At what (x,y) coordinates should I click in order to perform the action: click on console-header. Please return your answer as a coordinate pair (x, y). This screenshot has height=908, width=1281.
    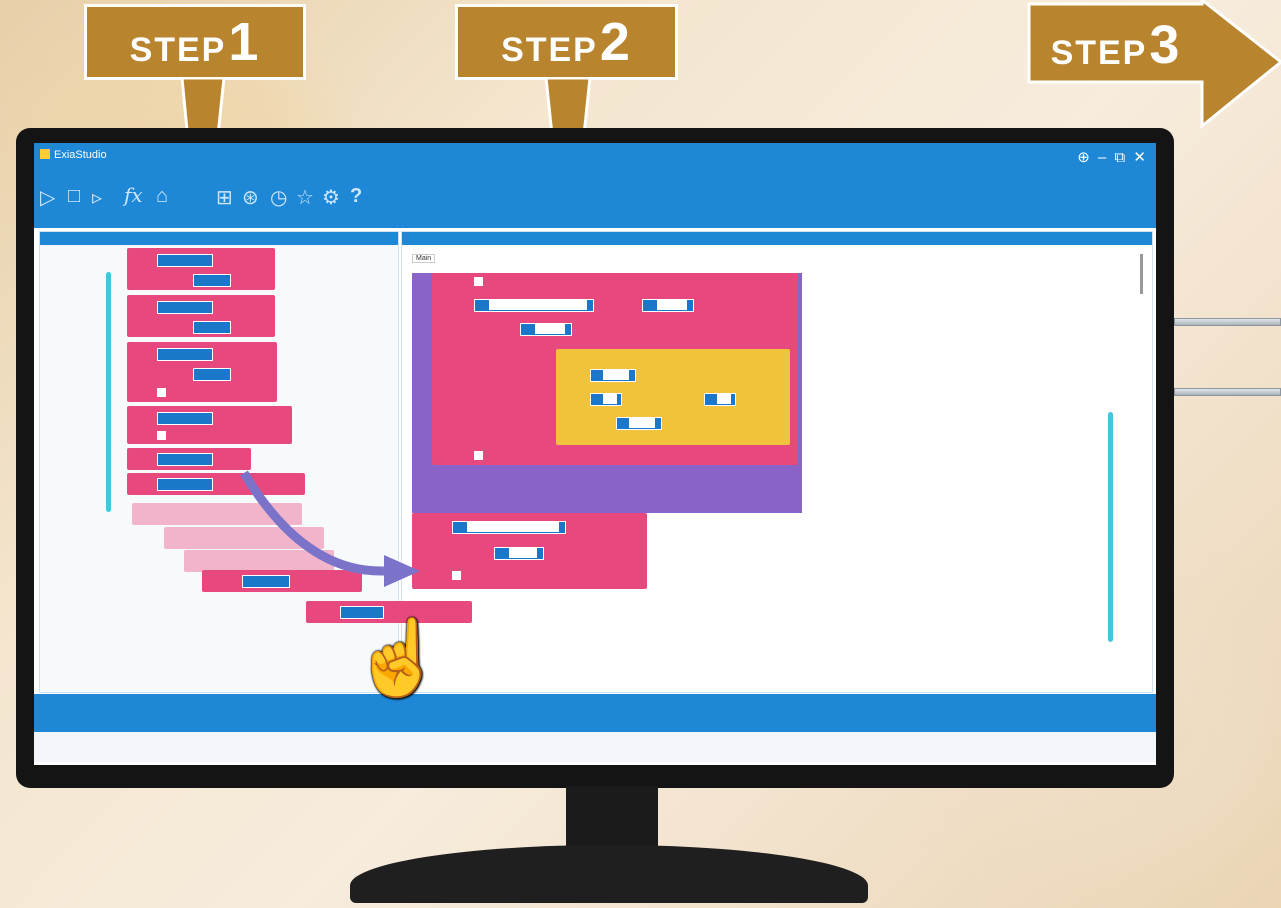
    Looking at the image, I should click on (595, 713).